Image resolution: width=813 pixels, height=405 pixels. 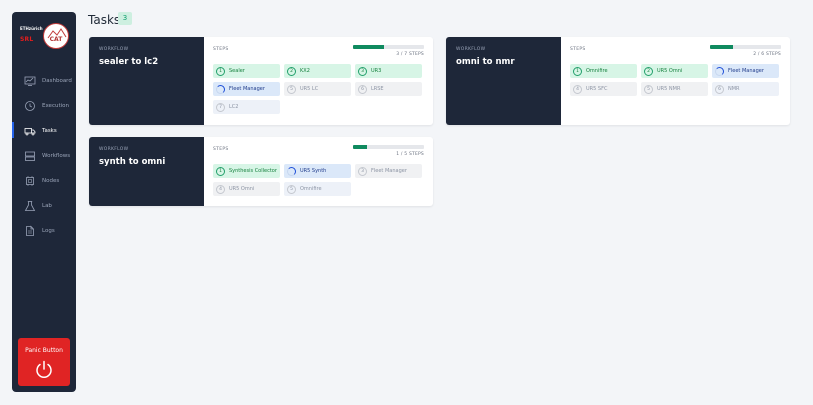 I want to click on step-chip: 6 LRSE, so click(x=388, y=89).